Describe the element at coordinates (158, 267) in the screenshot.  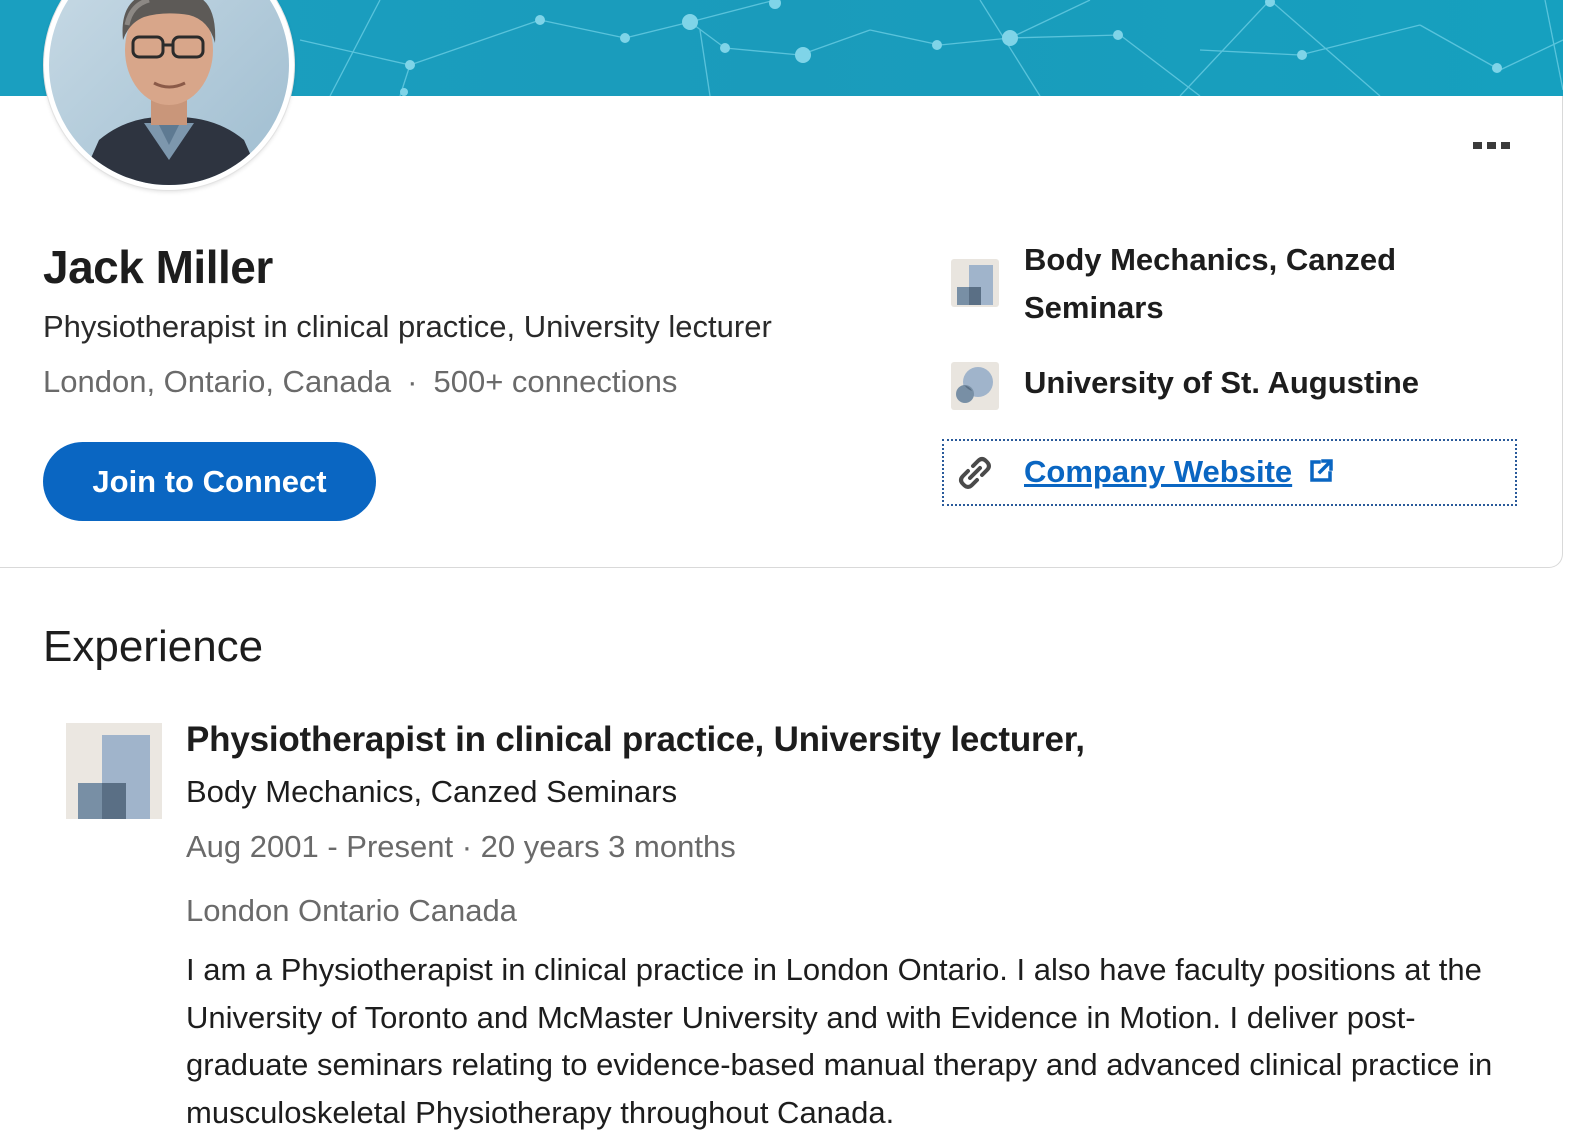
I see `profile-name: Jack Miller` at that location.